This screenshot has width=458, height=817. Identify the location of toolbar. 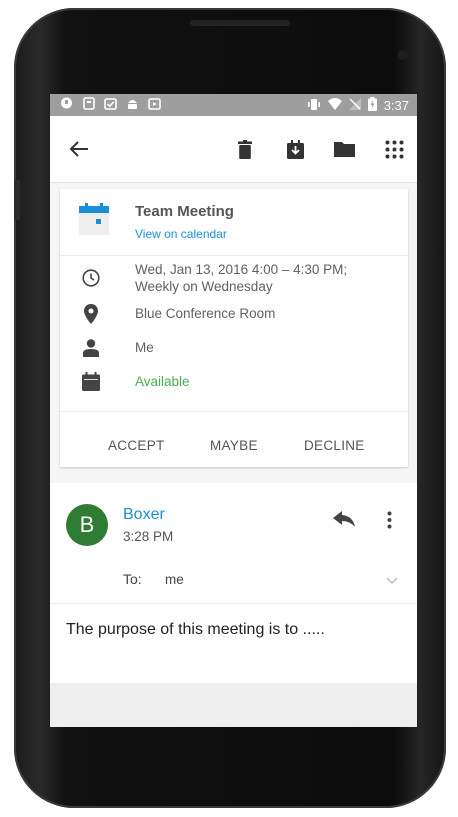
(233, 149).